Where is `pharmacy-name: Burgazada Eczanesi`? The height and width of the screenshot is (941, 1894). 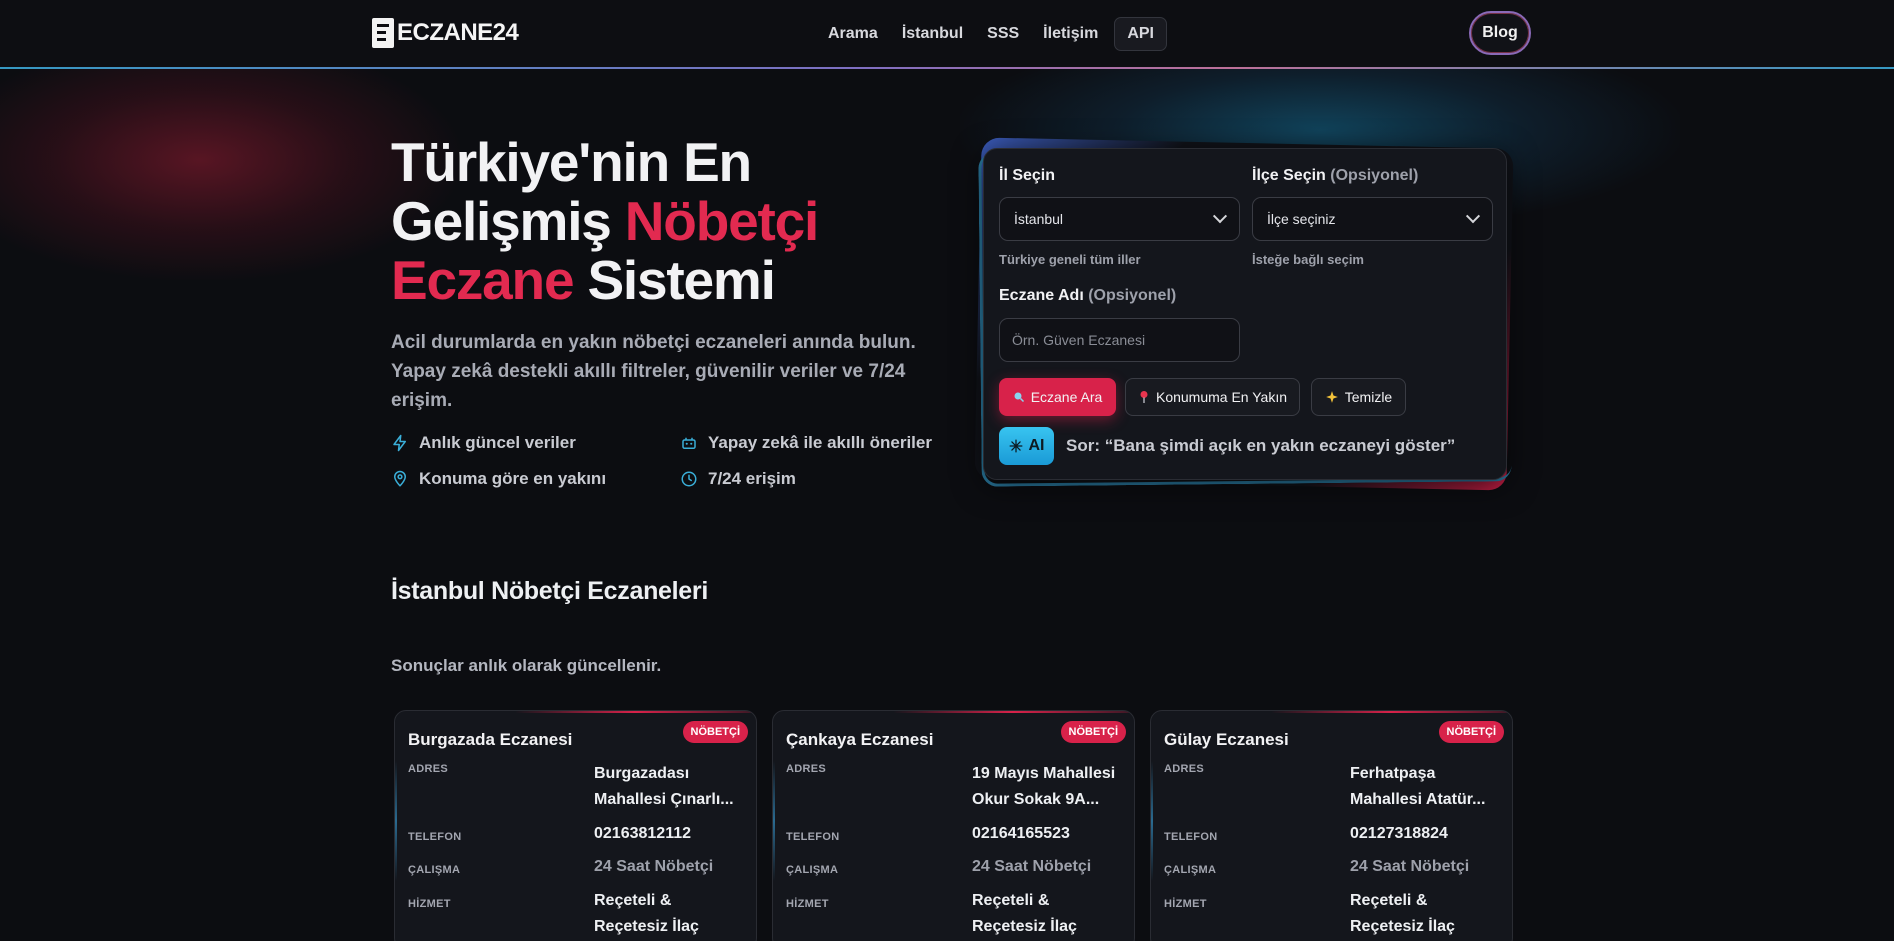 pharmacy-name: Burgazada Eczanesi is located at coordinates (490, 739).